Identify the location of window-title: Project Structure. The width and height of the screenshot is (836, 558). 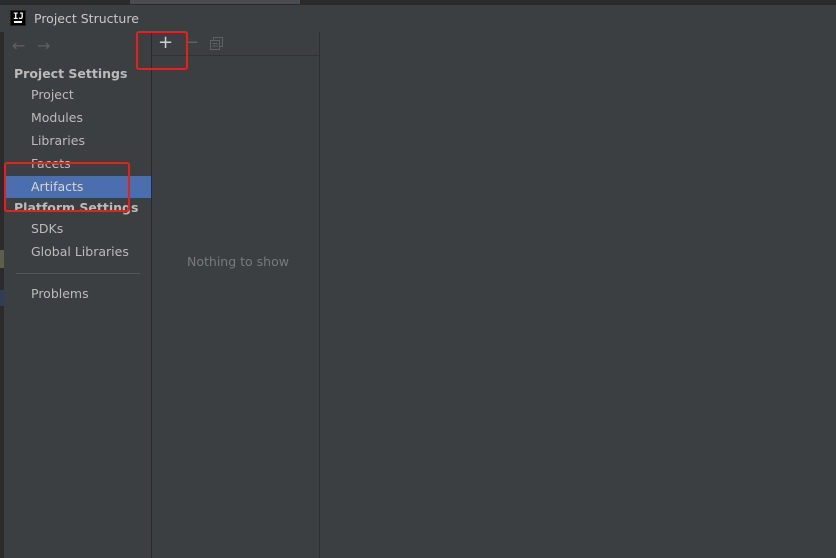
(86, 18).